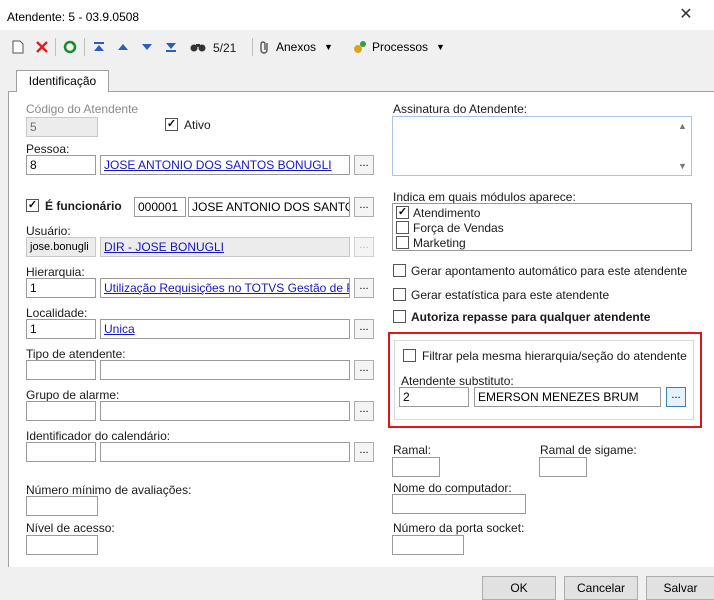 The image size is (714, 600). What do you see at coordinates (409, 355) in the screenshot?
I see `filtrar-hierarquia-checkbox` at bounding box center [409, 355].